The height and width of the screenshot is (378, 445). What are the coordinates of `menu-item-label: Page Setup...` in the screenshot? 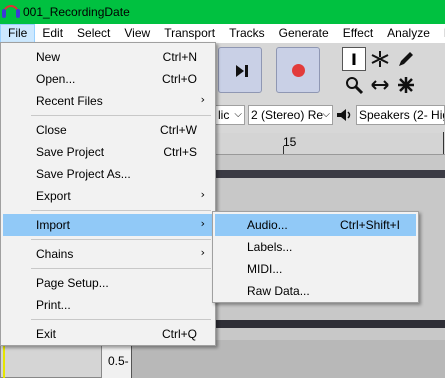 It's located at (72, 283).